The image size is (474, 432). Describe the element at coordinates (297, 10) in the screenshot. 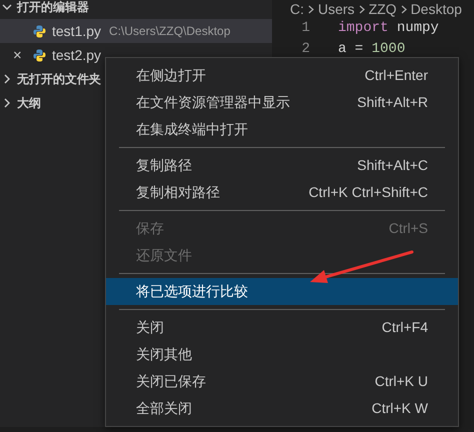

I see `breadcrumb: C:` at that location.